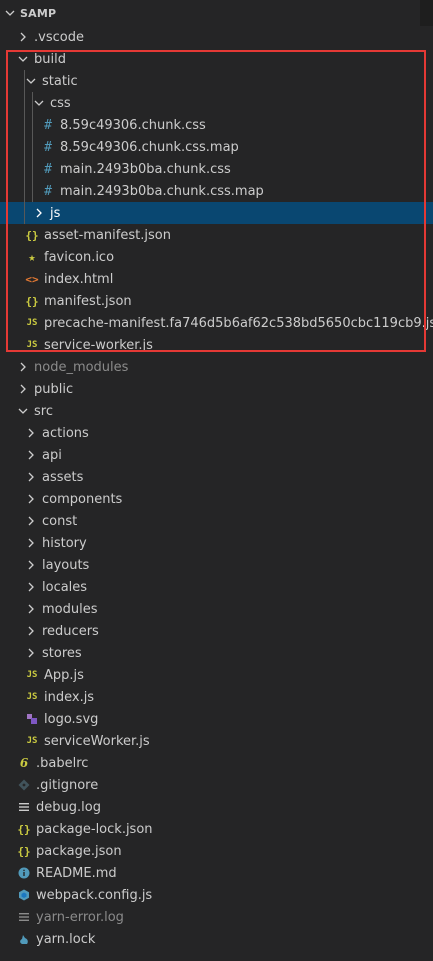  What do you see at coordinates (32, 697) in the screenshot?
I see `js-file-icon: JS` at bounding box center [32, 697].